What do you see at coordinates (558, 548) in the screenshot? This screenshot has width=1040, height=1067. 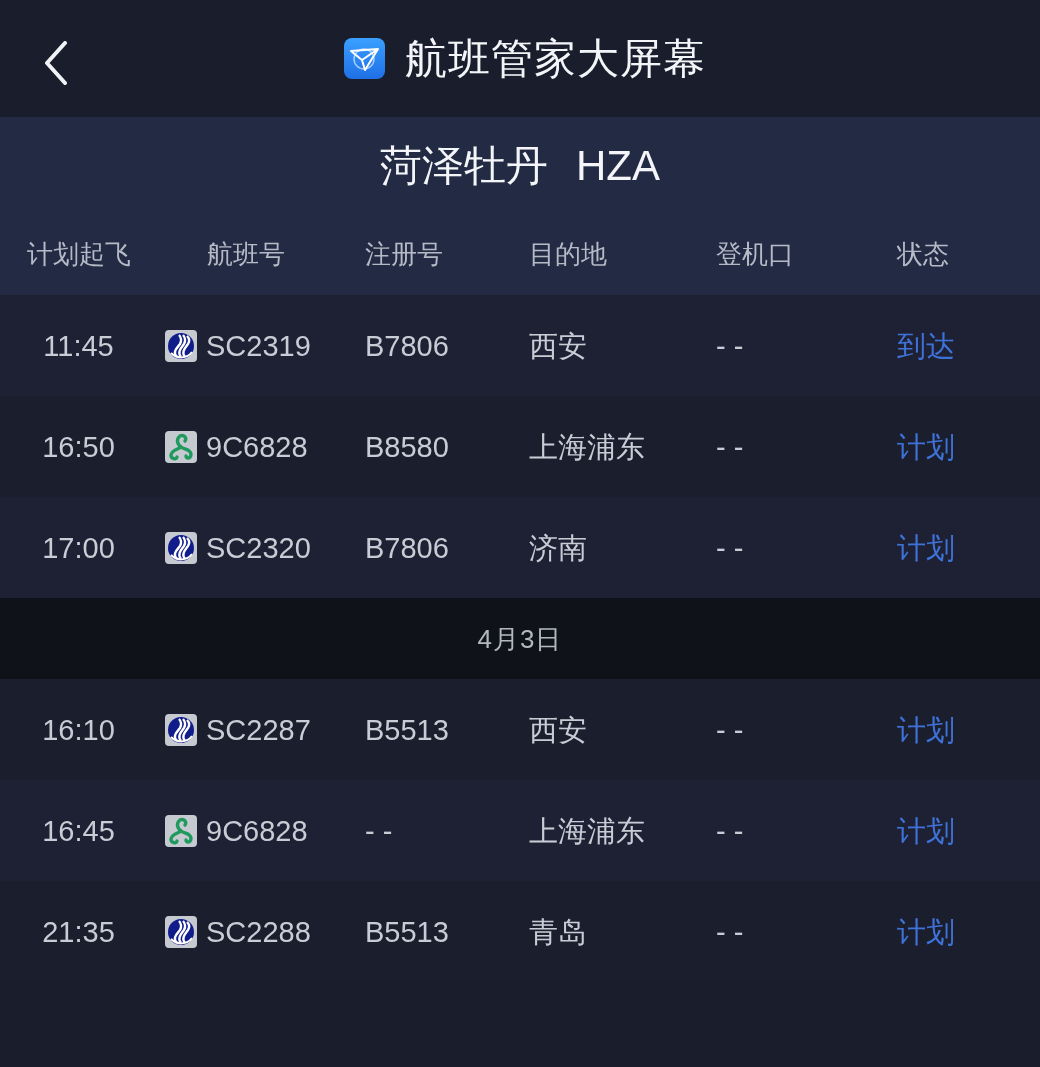 I see `destination: 济南` at bounding box center [558, 548].